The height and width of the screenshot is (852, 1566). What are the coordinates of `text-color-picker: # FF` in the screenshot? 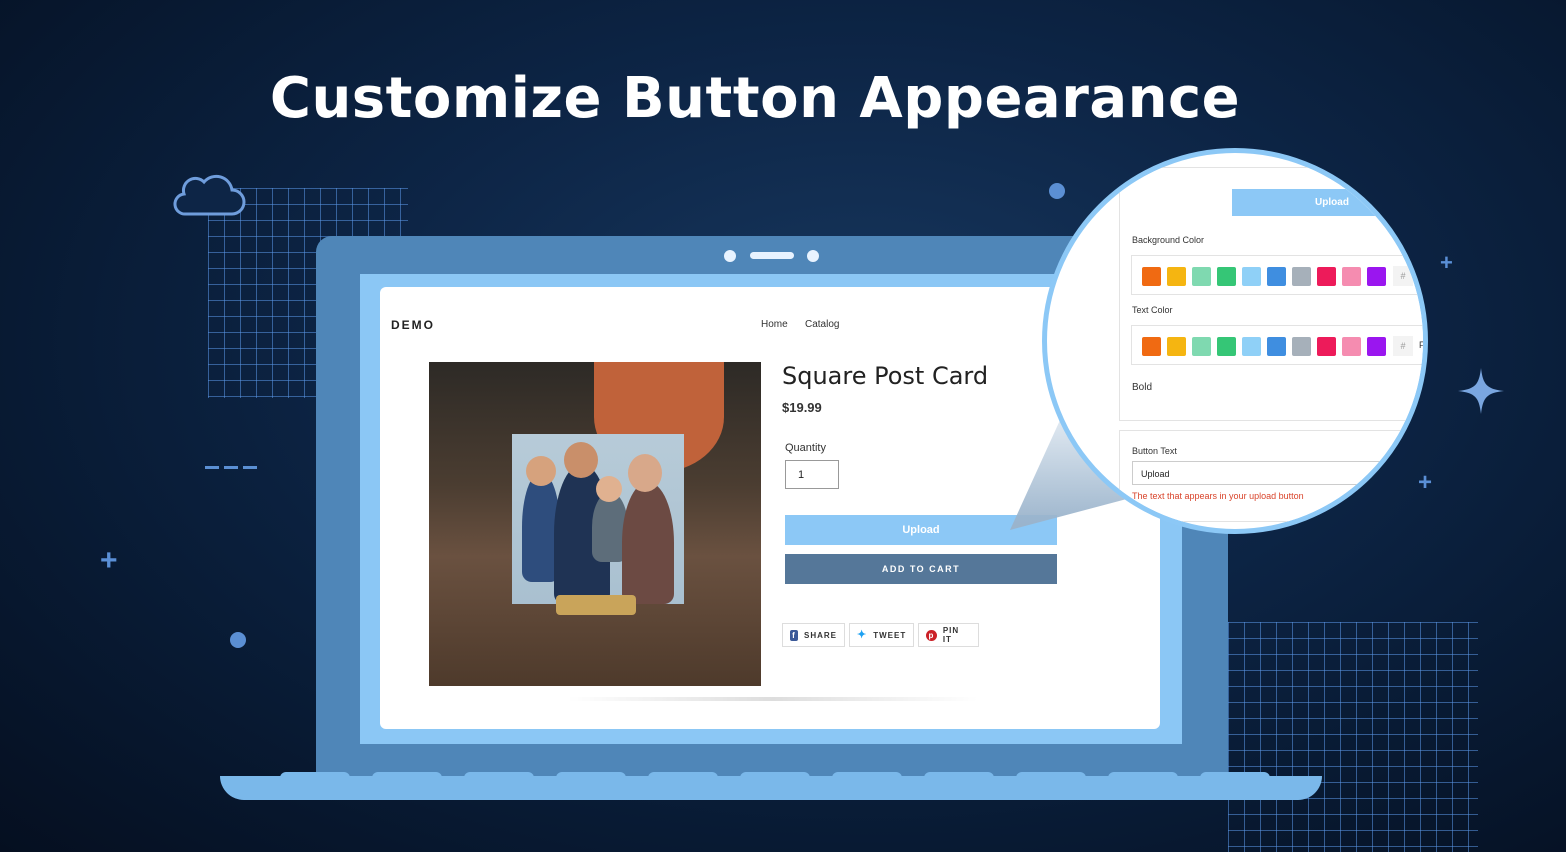 It's located at (1277, 345).